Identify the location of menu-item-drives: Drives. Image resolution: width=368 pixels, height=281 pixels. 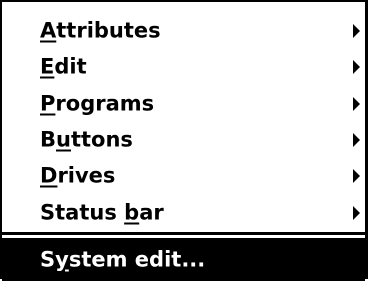
(183, 175).